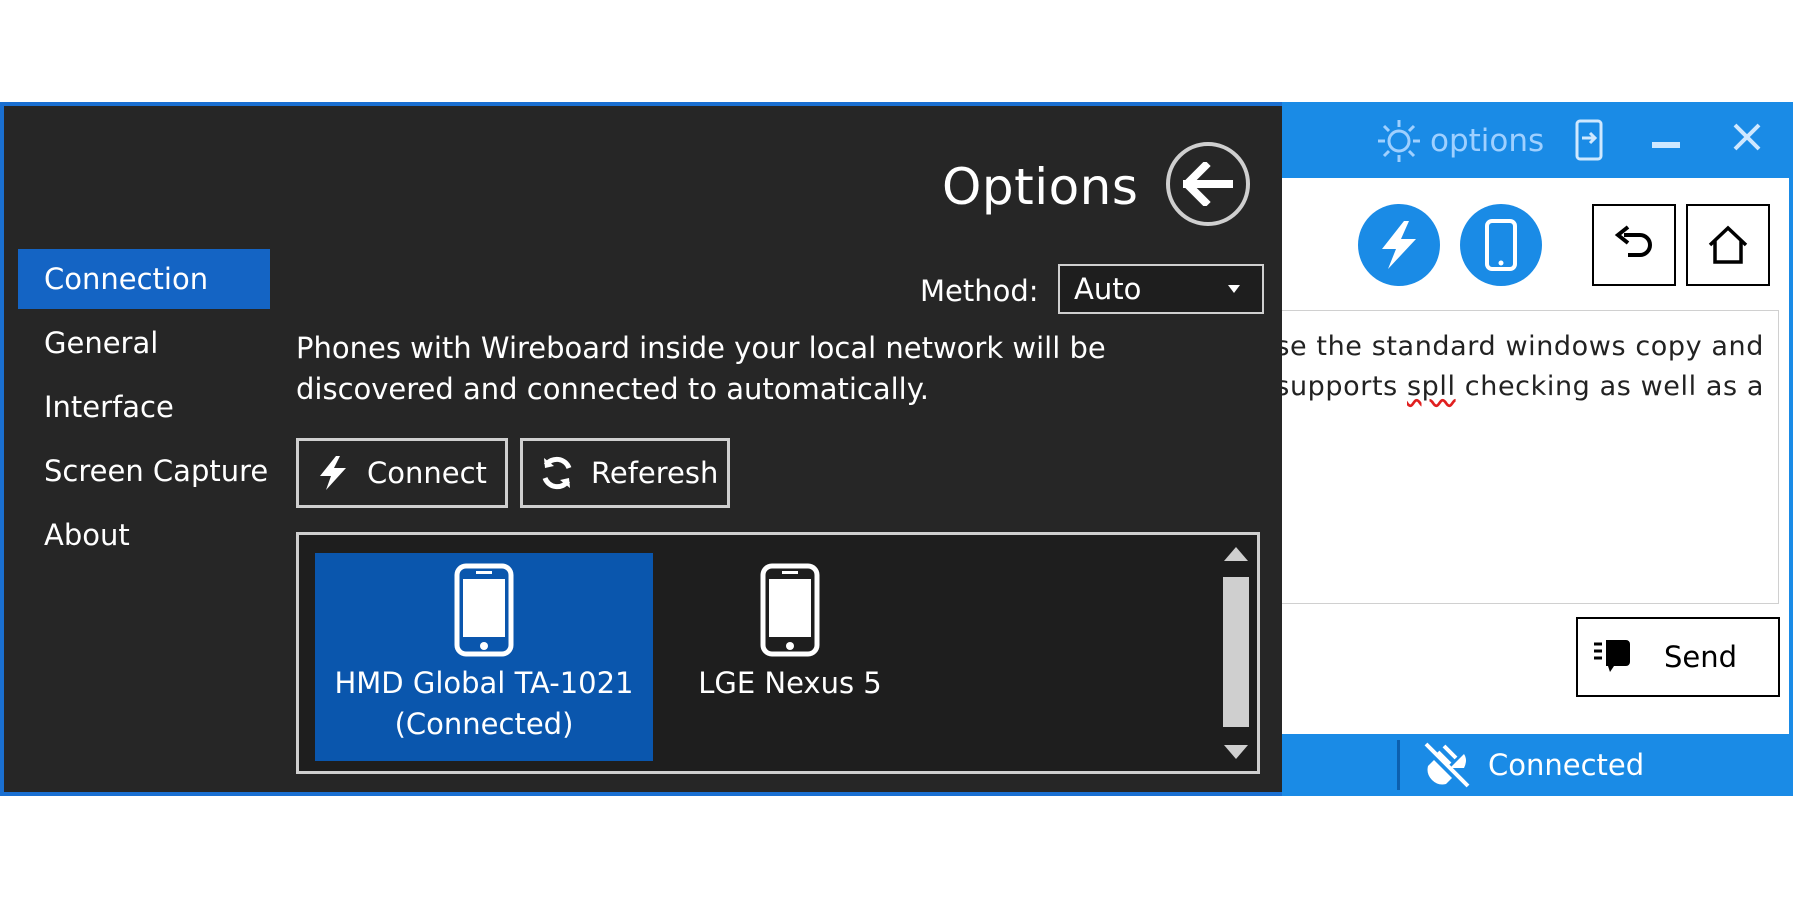 Image resolution: width=1793 pixels, height=900 pixels. Describe the element at coordinates (1431, 386) in the screenshot. I see `misspelled-word: spll` at that location.